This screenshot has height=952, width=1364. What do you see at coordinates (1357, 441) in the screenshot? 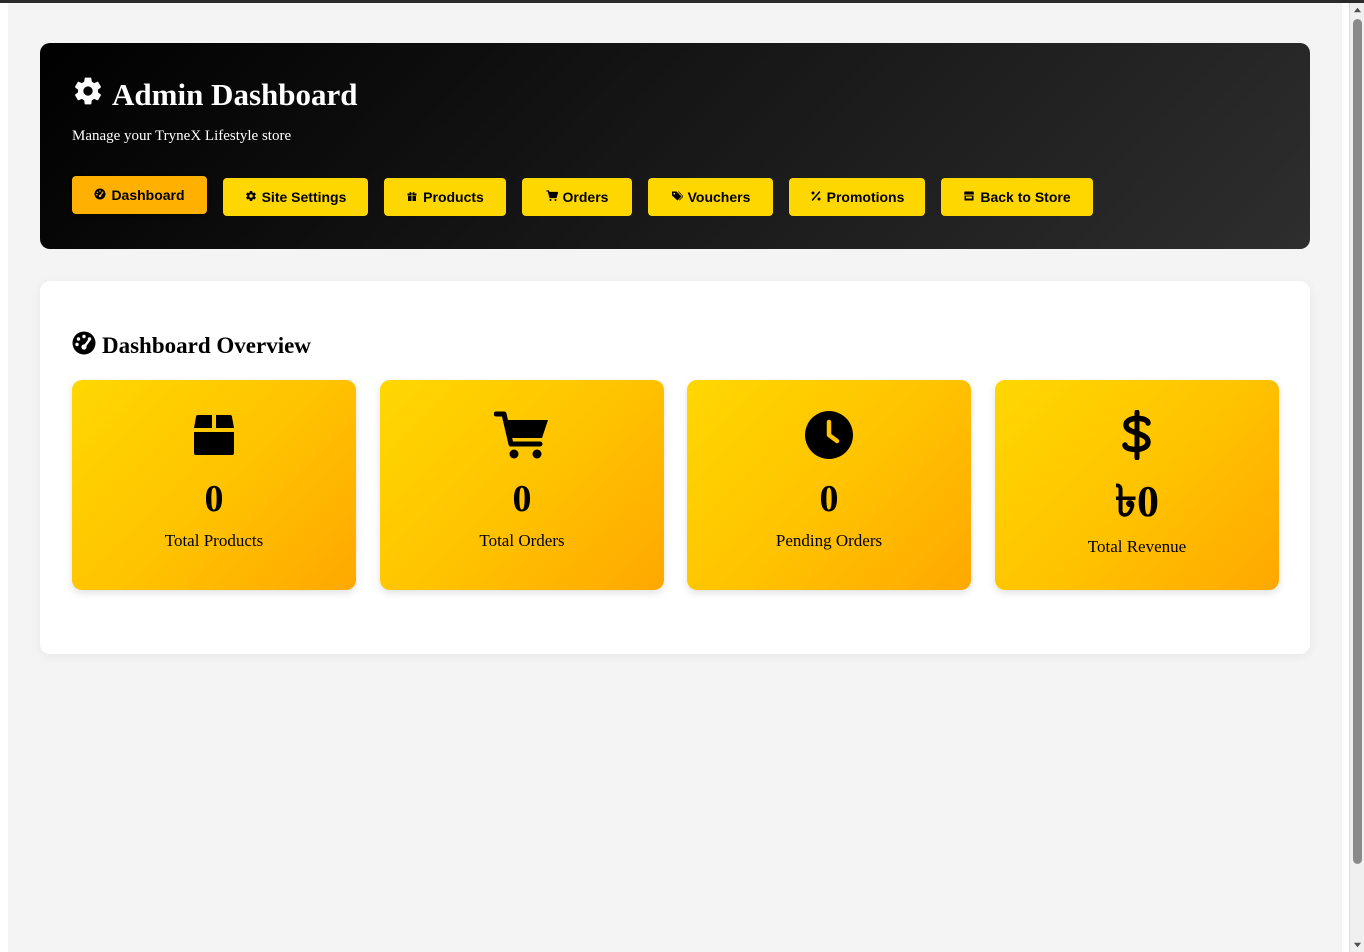
I see `scrollbar-thumb` at bounding box center [1357, 441].